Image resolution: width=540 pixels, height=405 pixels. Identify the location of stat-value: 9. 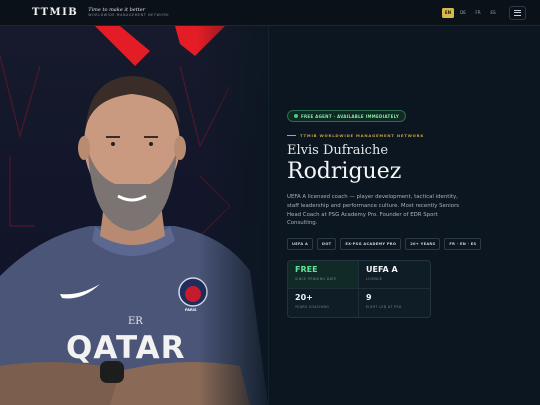
(369, 298).